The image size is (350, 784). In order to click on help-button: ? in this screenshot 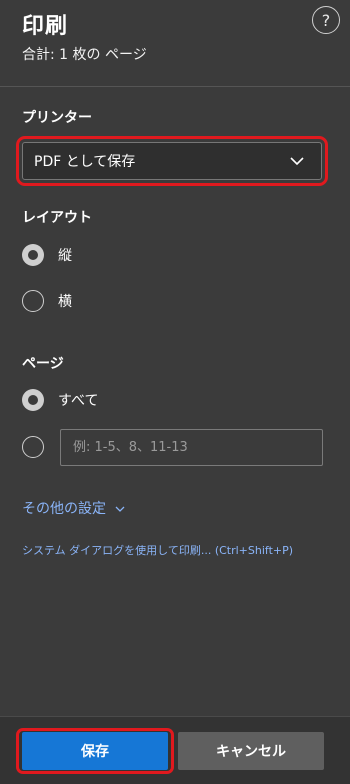, I will do `click(326, 20)`.